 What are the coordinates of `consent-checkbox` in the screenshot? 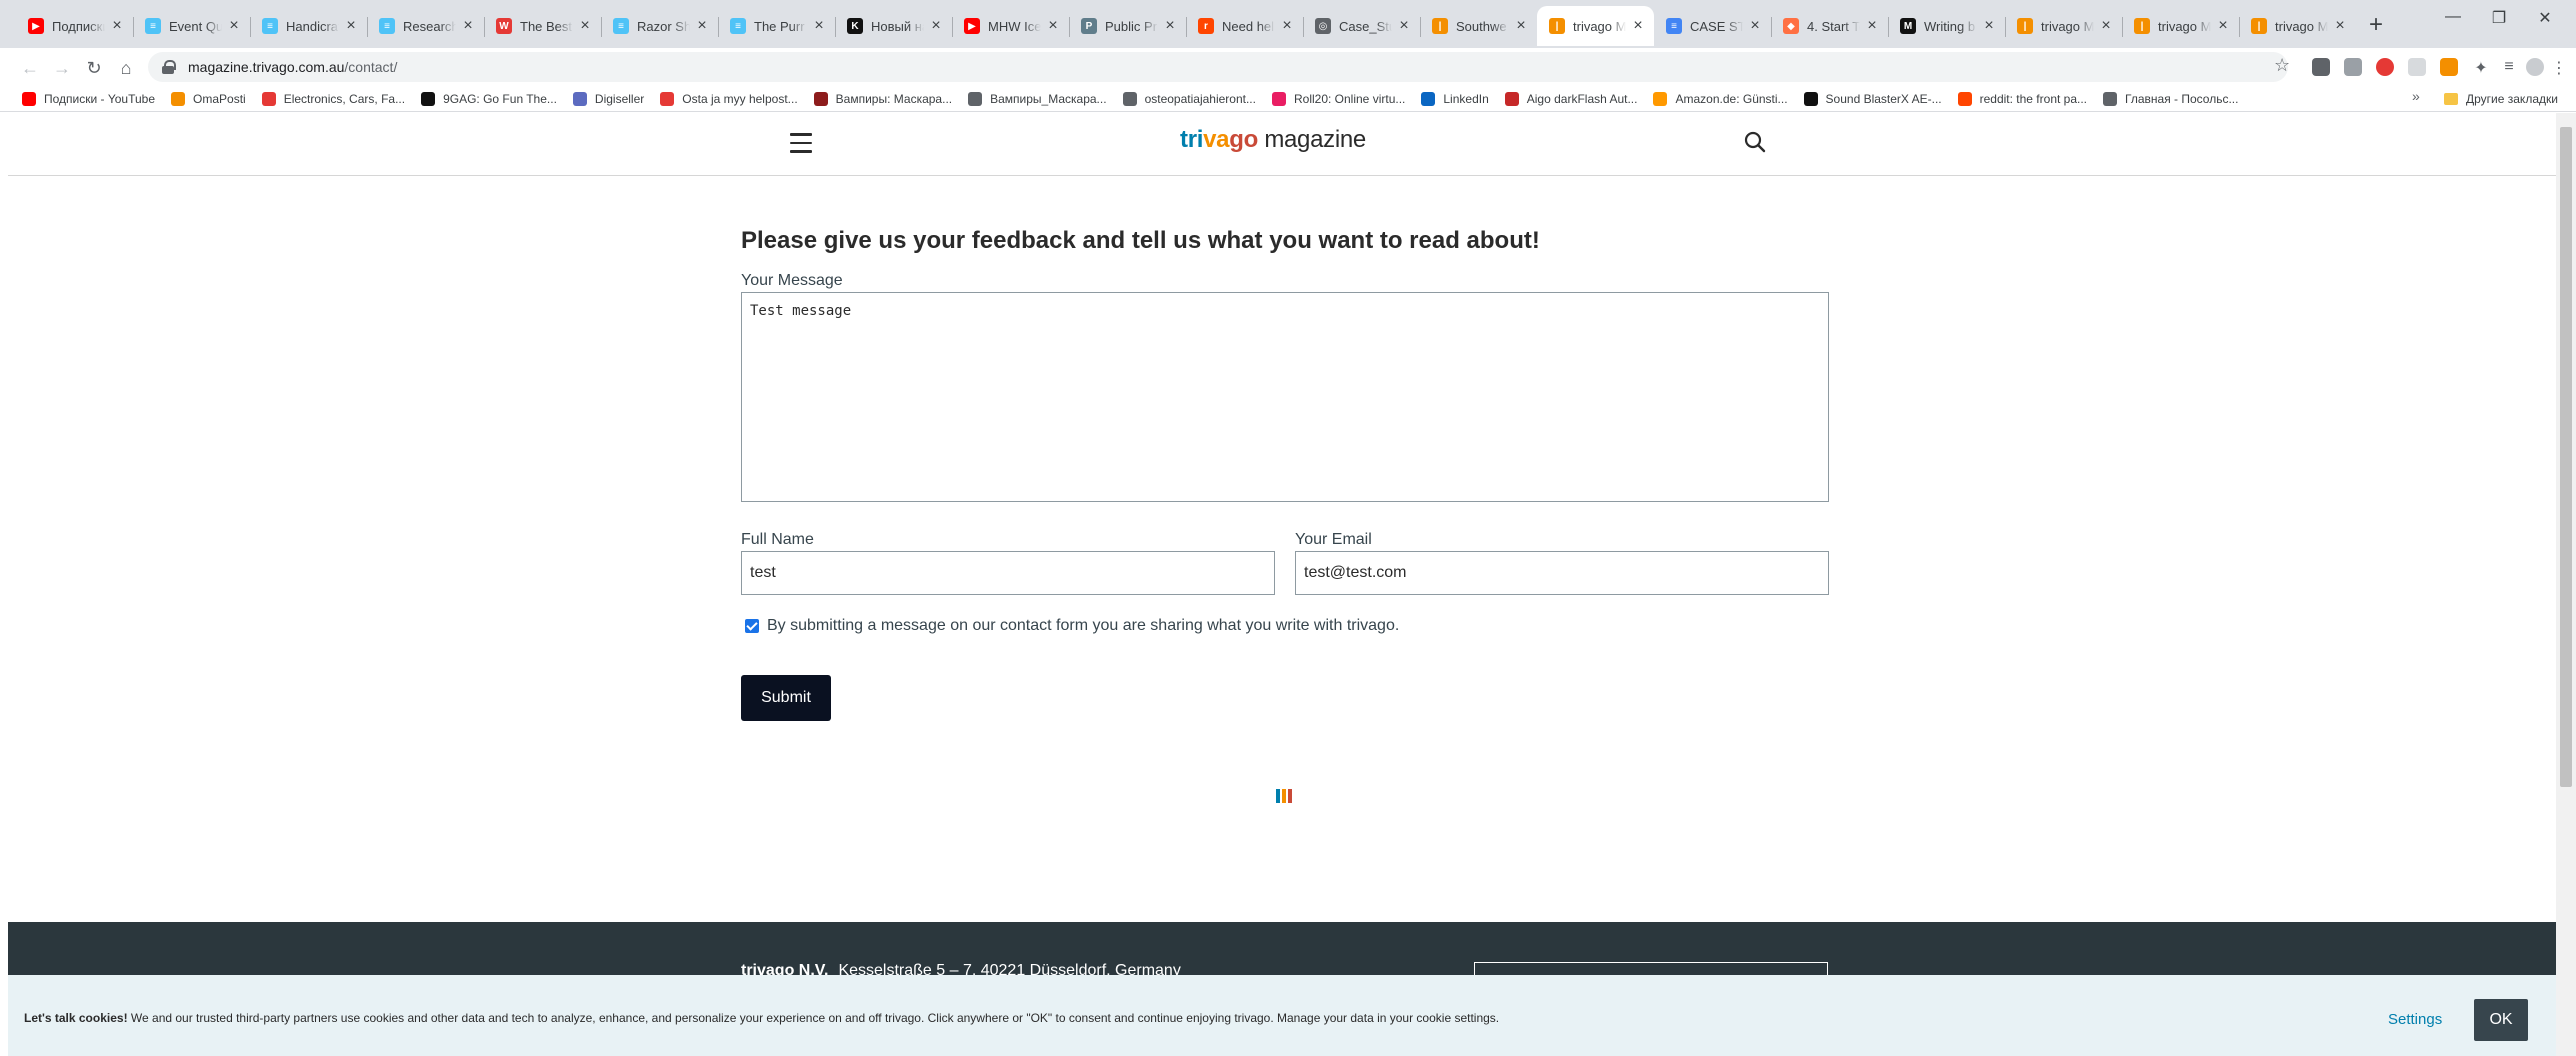 It's located at (752, 626).